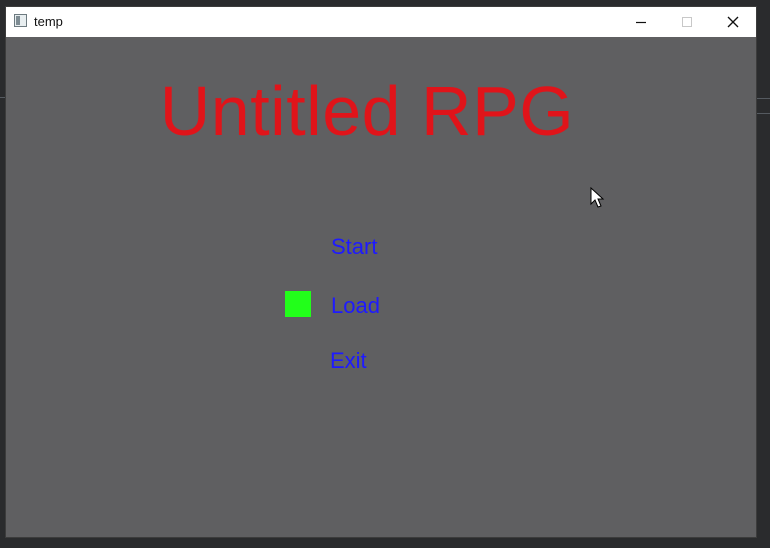  Describe the element at coordinates (354, 247) in the screenshot. I see `menu-item-start: Start` at that location.